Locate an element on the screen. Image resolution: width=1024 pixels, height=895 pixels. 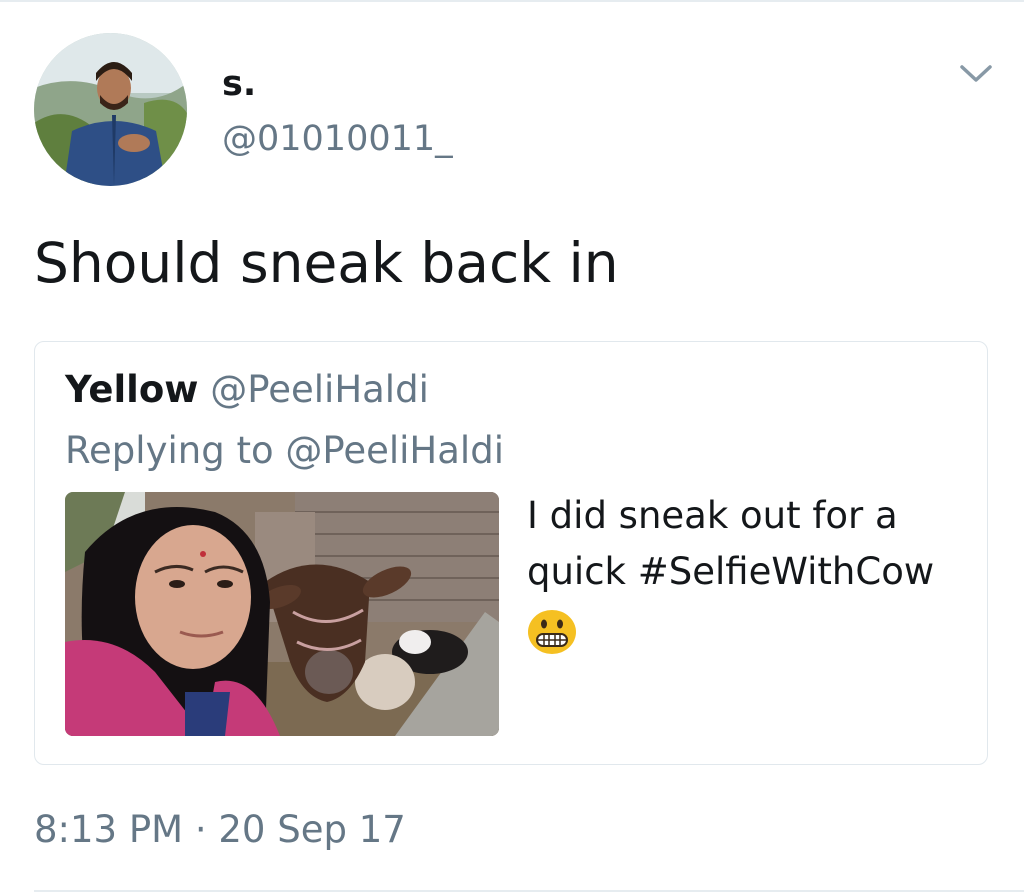
chevron-down-icon is located at coordinates (976, 73).